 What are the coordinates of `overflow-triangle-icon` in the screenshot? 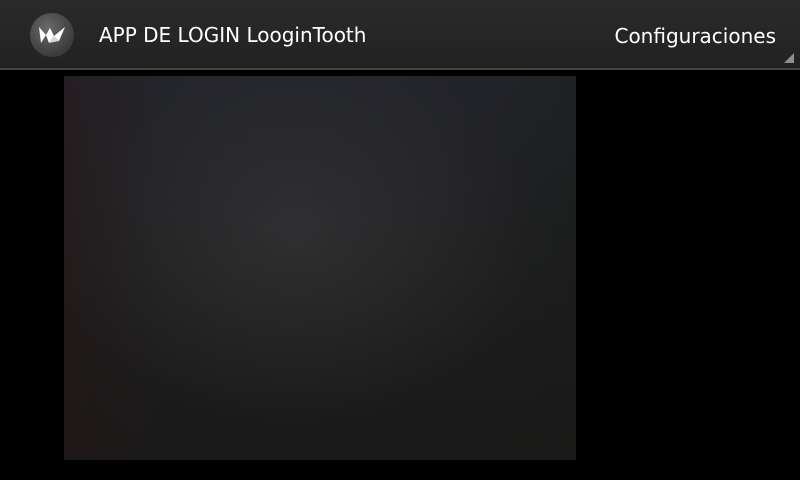 It's located at (789, 58).